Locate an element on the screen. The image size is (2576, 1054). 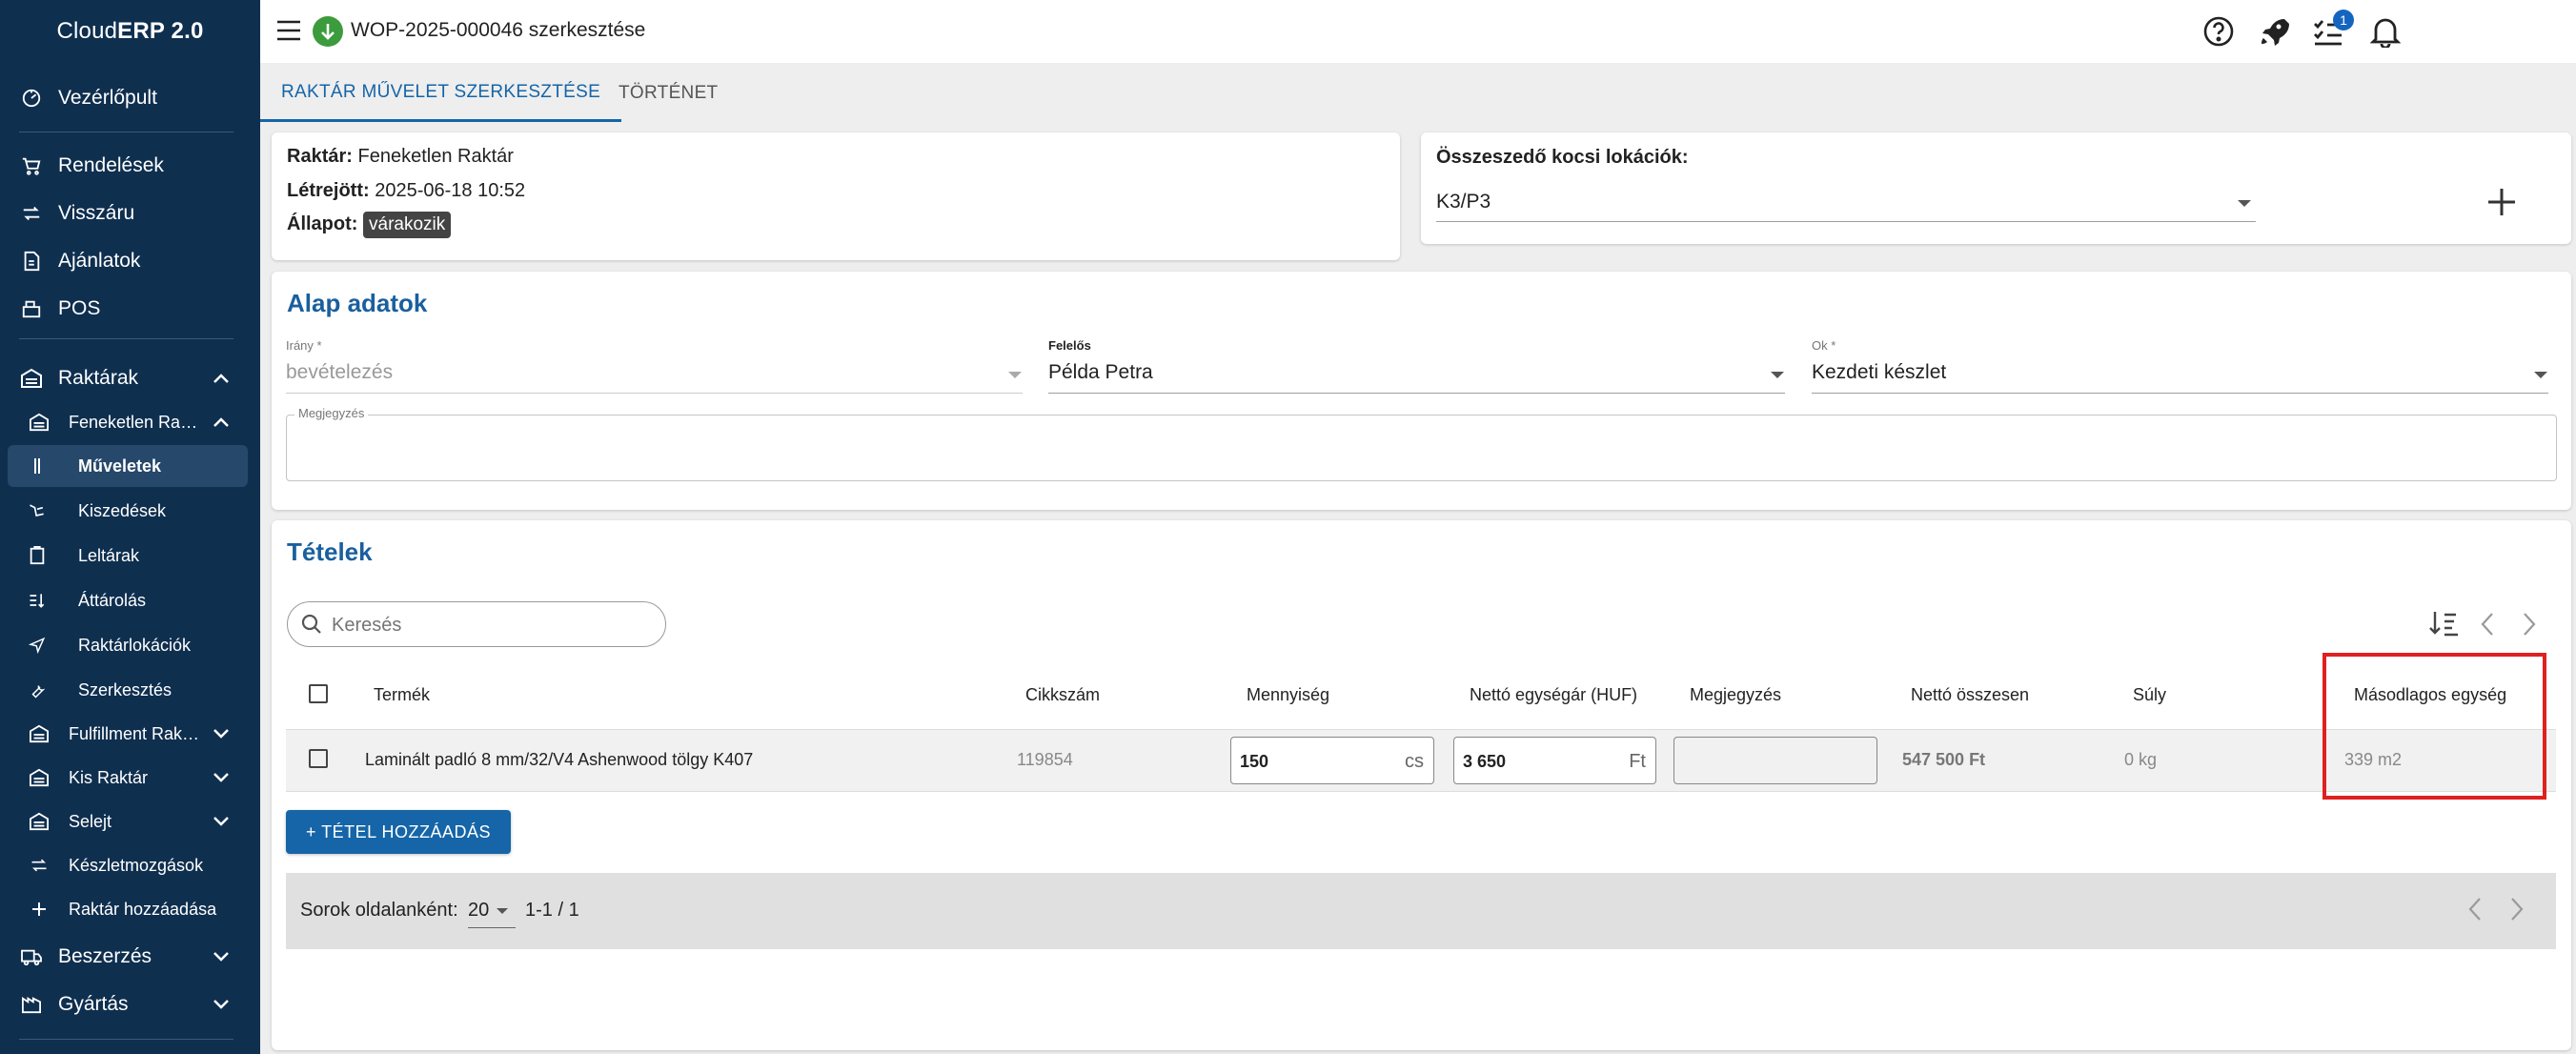
tab-warehouse-operation-edit: RAKTÁR MŰVELET SZERKESZTÉSE is located at coordinates (441, 93).